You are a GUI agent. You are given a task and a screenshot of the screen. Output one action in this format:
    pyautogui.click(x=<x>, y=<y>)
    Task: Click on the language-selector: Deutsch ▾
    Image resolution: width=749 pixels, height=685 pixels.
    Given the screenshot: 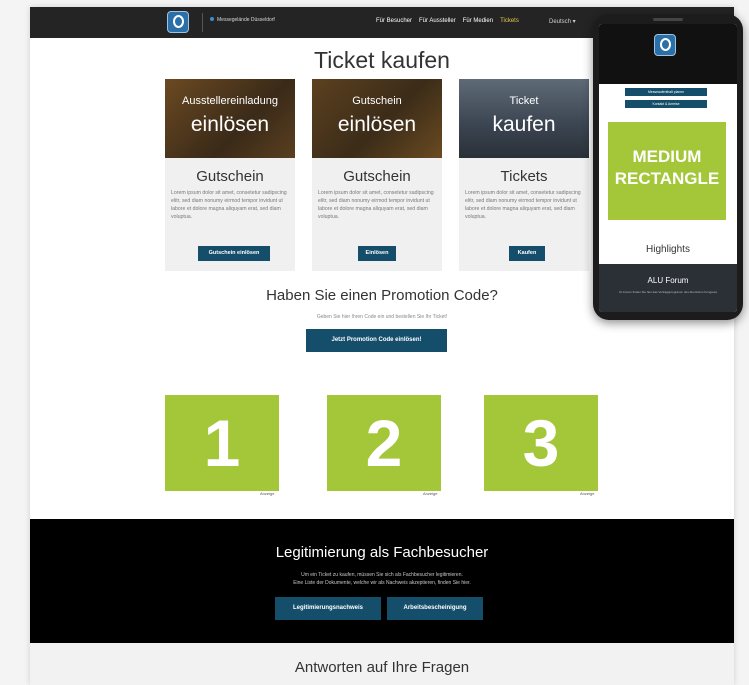 What is the action you would take?
    pyautogui.click(x=562, y=21)
    